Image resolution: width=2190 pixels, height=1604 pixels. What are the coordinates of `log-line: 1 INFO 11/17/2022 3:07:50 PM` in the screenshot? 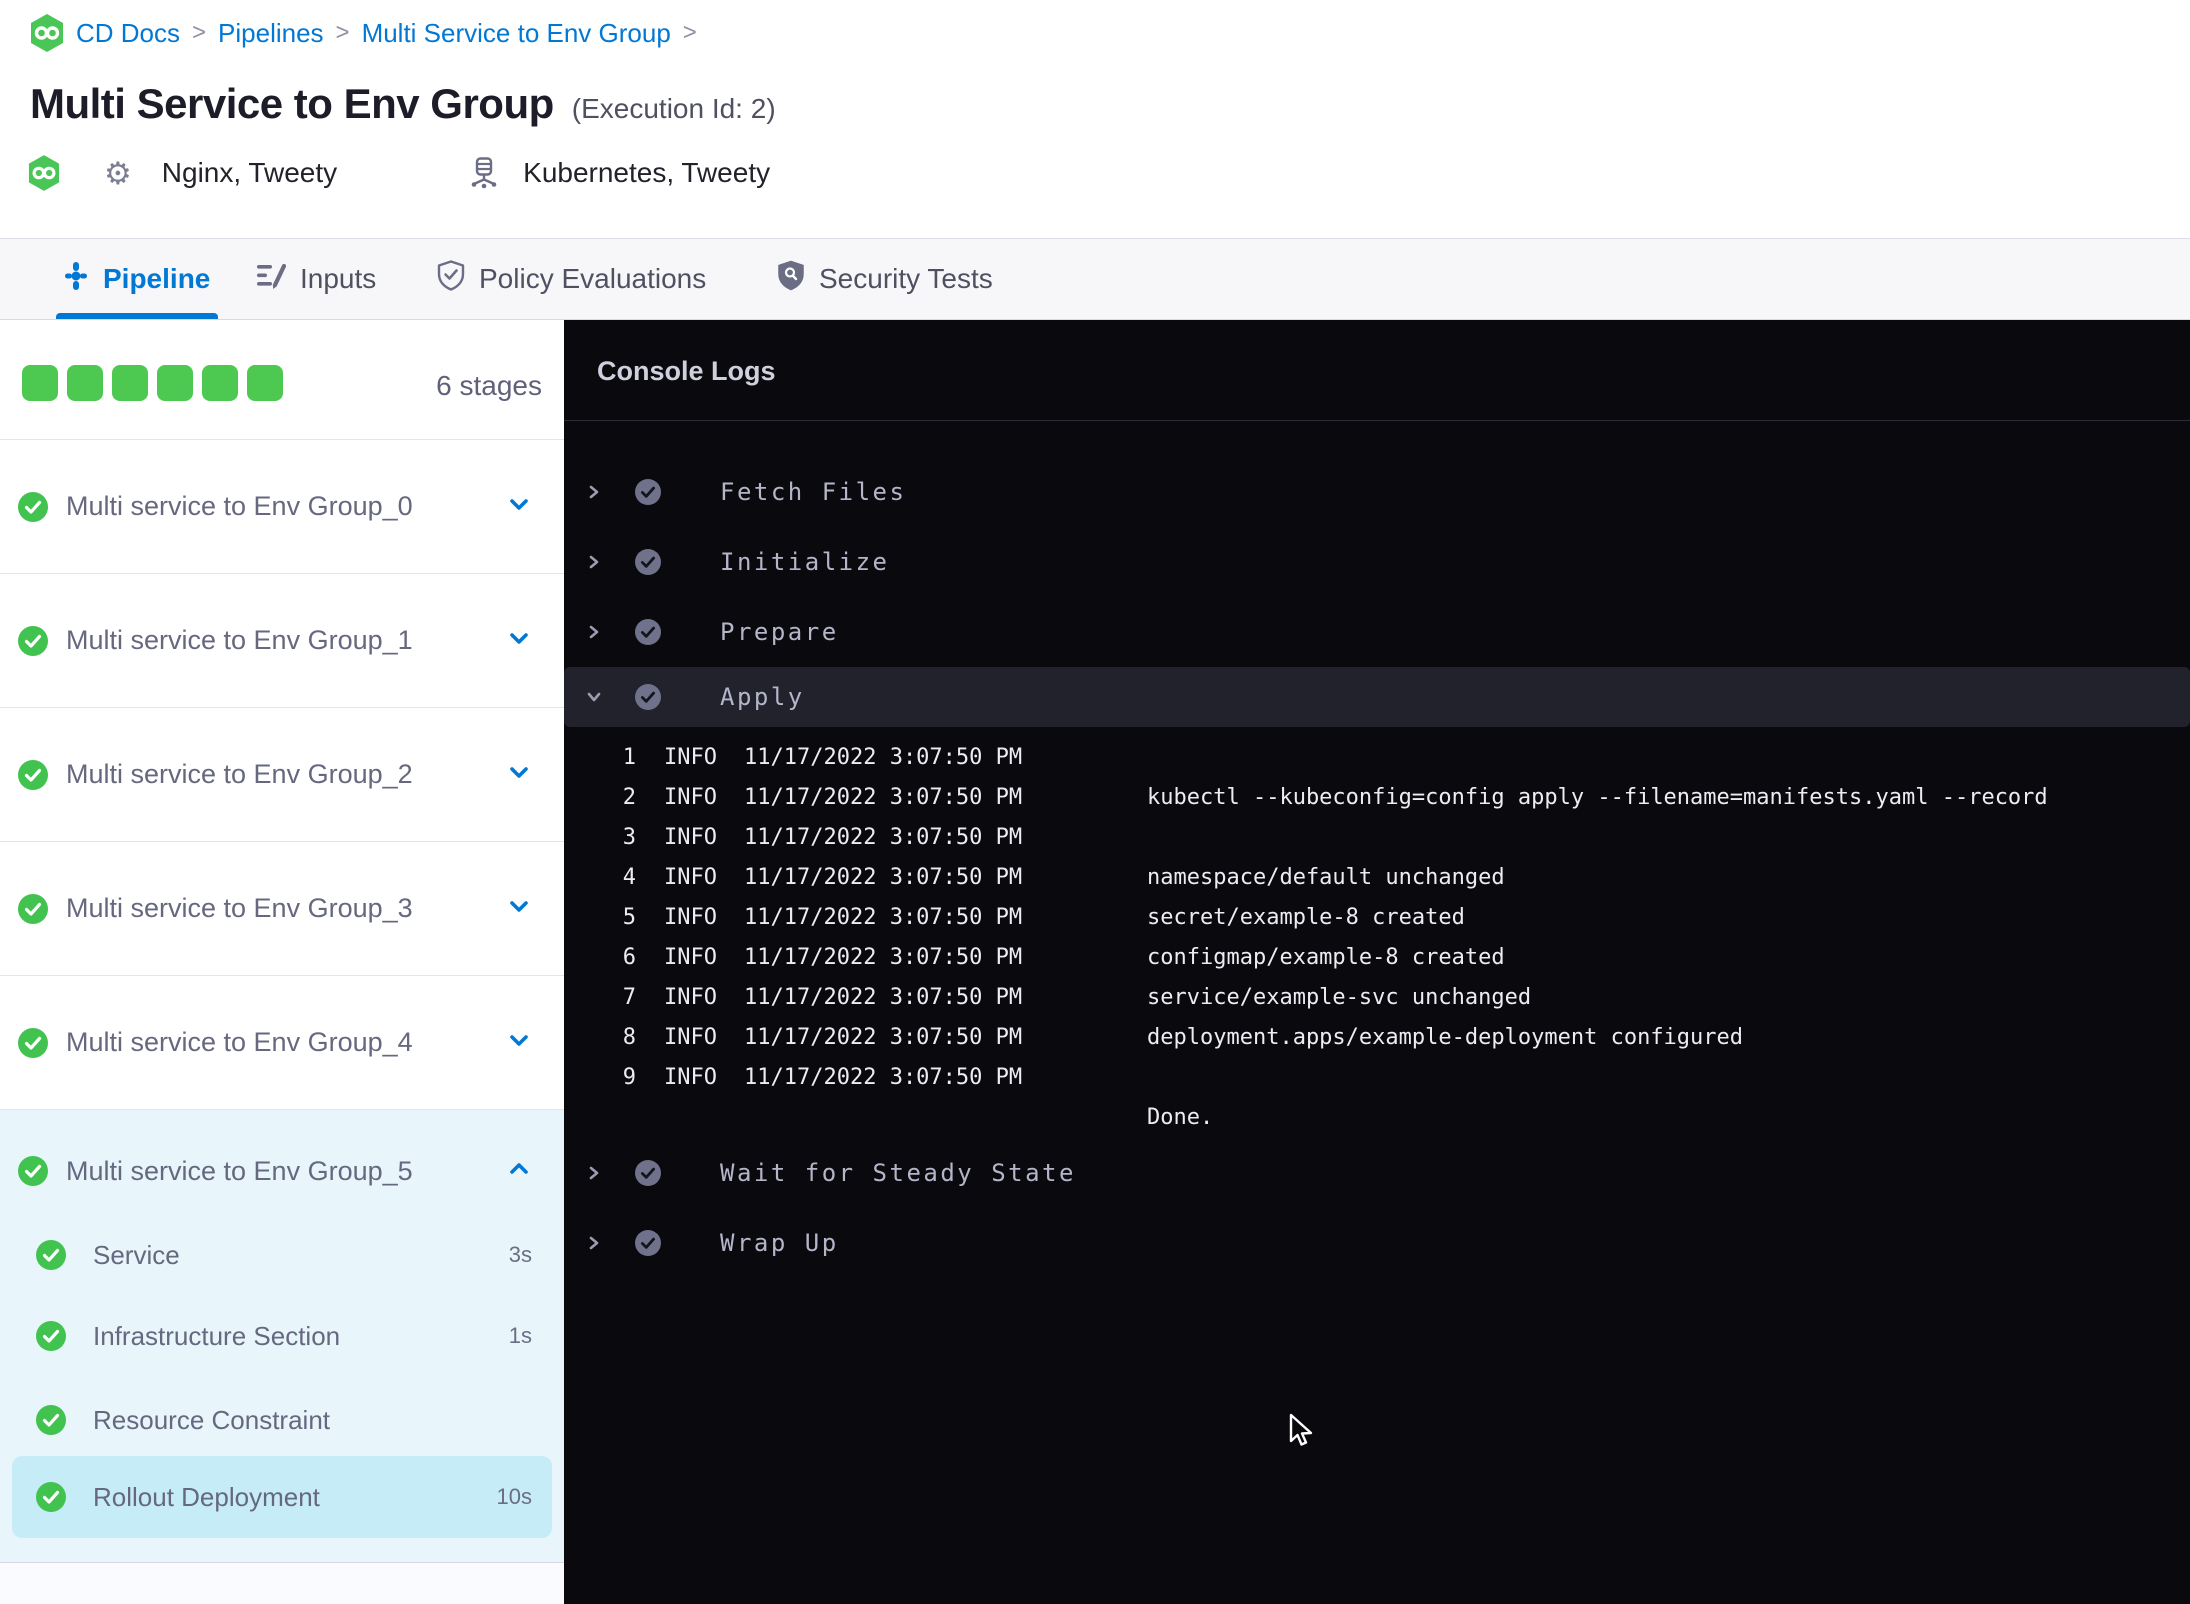 It's located at (1377, 757).